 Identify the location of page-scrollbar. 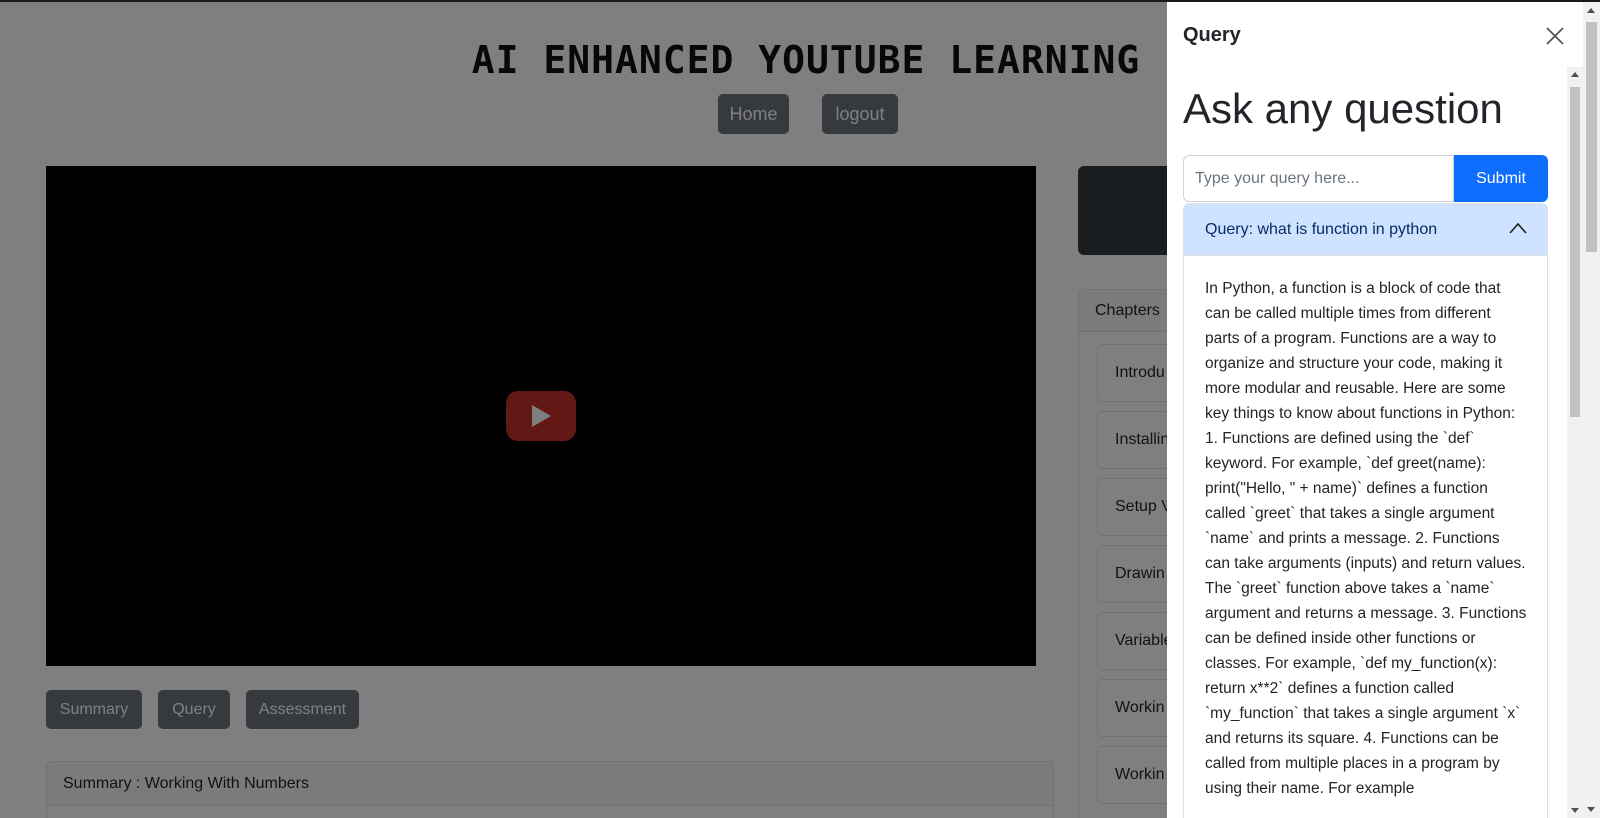
(1591, 410).